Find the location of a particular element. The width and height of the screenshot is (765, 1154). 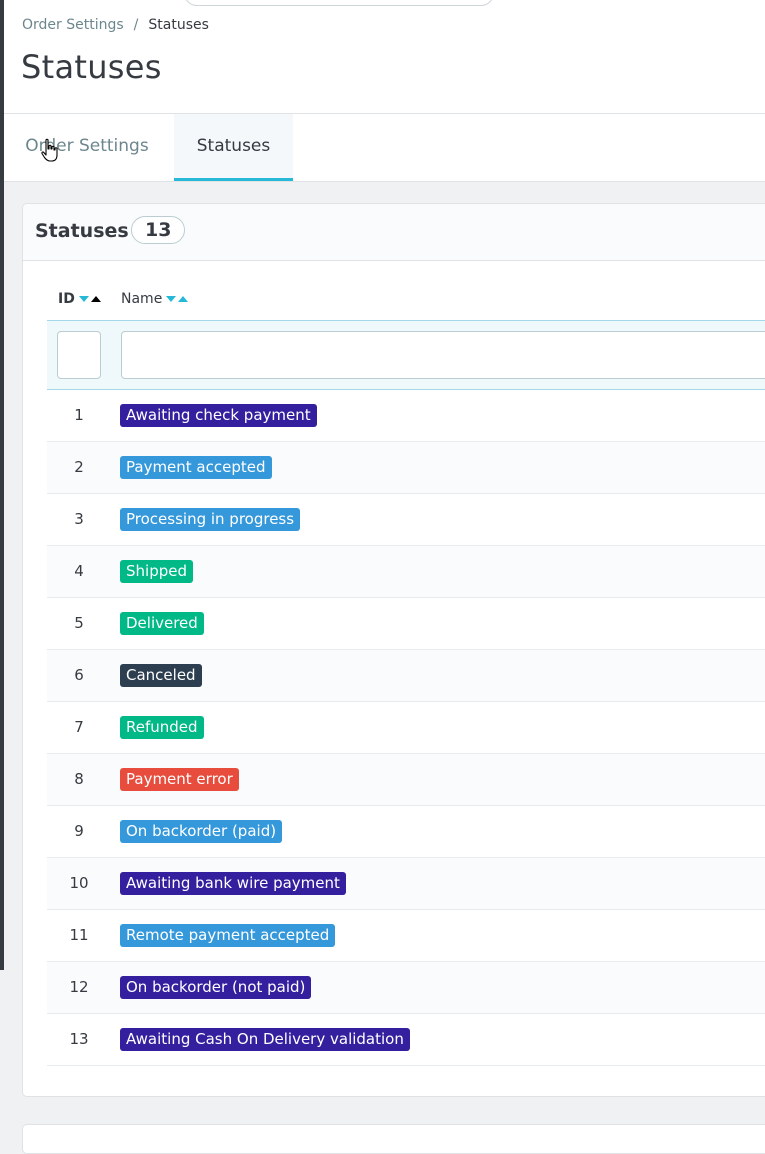

table-row: 3 Processing in progress is located at coordinates (406, 520).